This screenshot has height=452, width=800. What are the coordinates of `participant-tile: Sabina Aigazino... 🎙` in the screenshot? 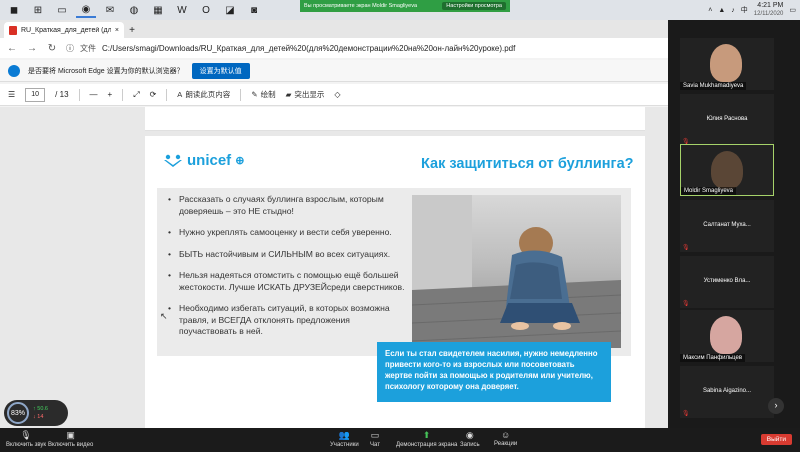 It's located at (727, 392).